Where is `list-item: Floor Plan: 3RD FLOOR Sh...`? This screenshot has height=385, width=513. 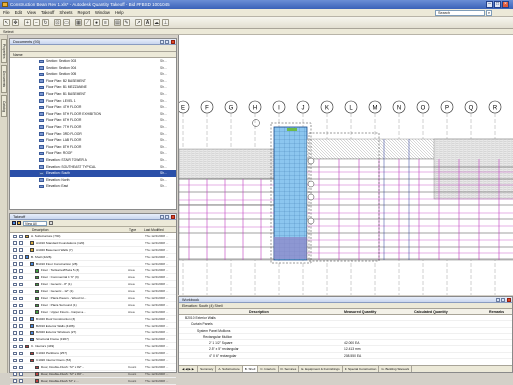
list-item: Floor Plan: 3RD FLOOR Sh... is located at coordinates (93, 134).